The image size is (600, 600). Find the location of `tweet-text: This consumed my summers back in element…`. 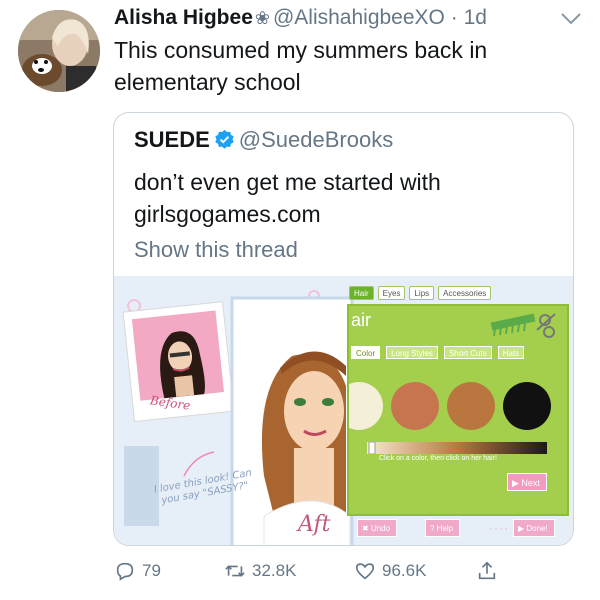

tweet-text: This consumed my summers back in element… is located at coordinates (301, 66).